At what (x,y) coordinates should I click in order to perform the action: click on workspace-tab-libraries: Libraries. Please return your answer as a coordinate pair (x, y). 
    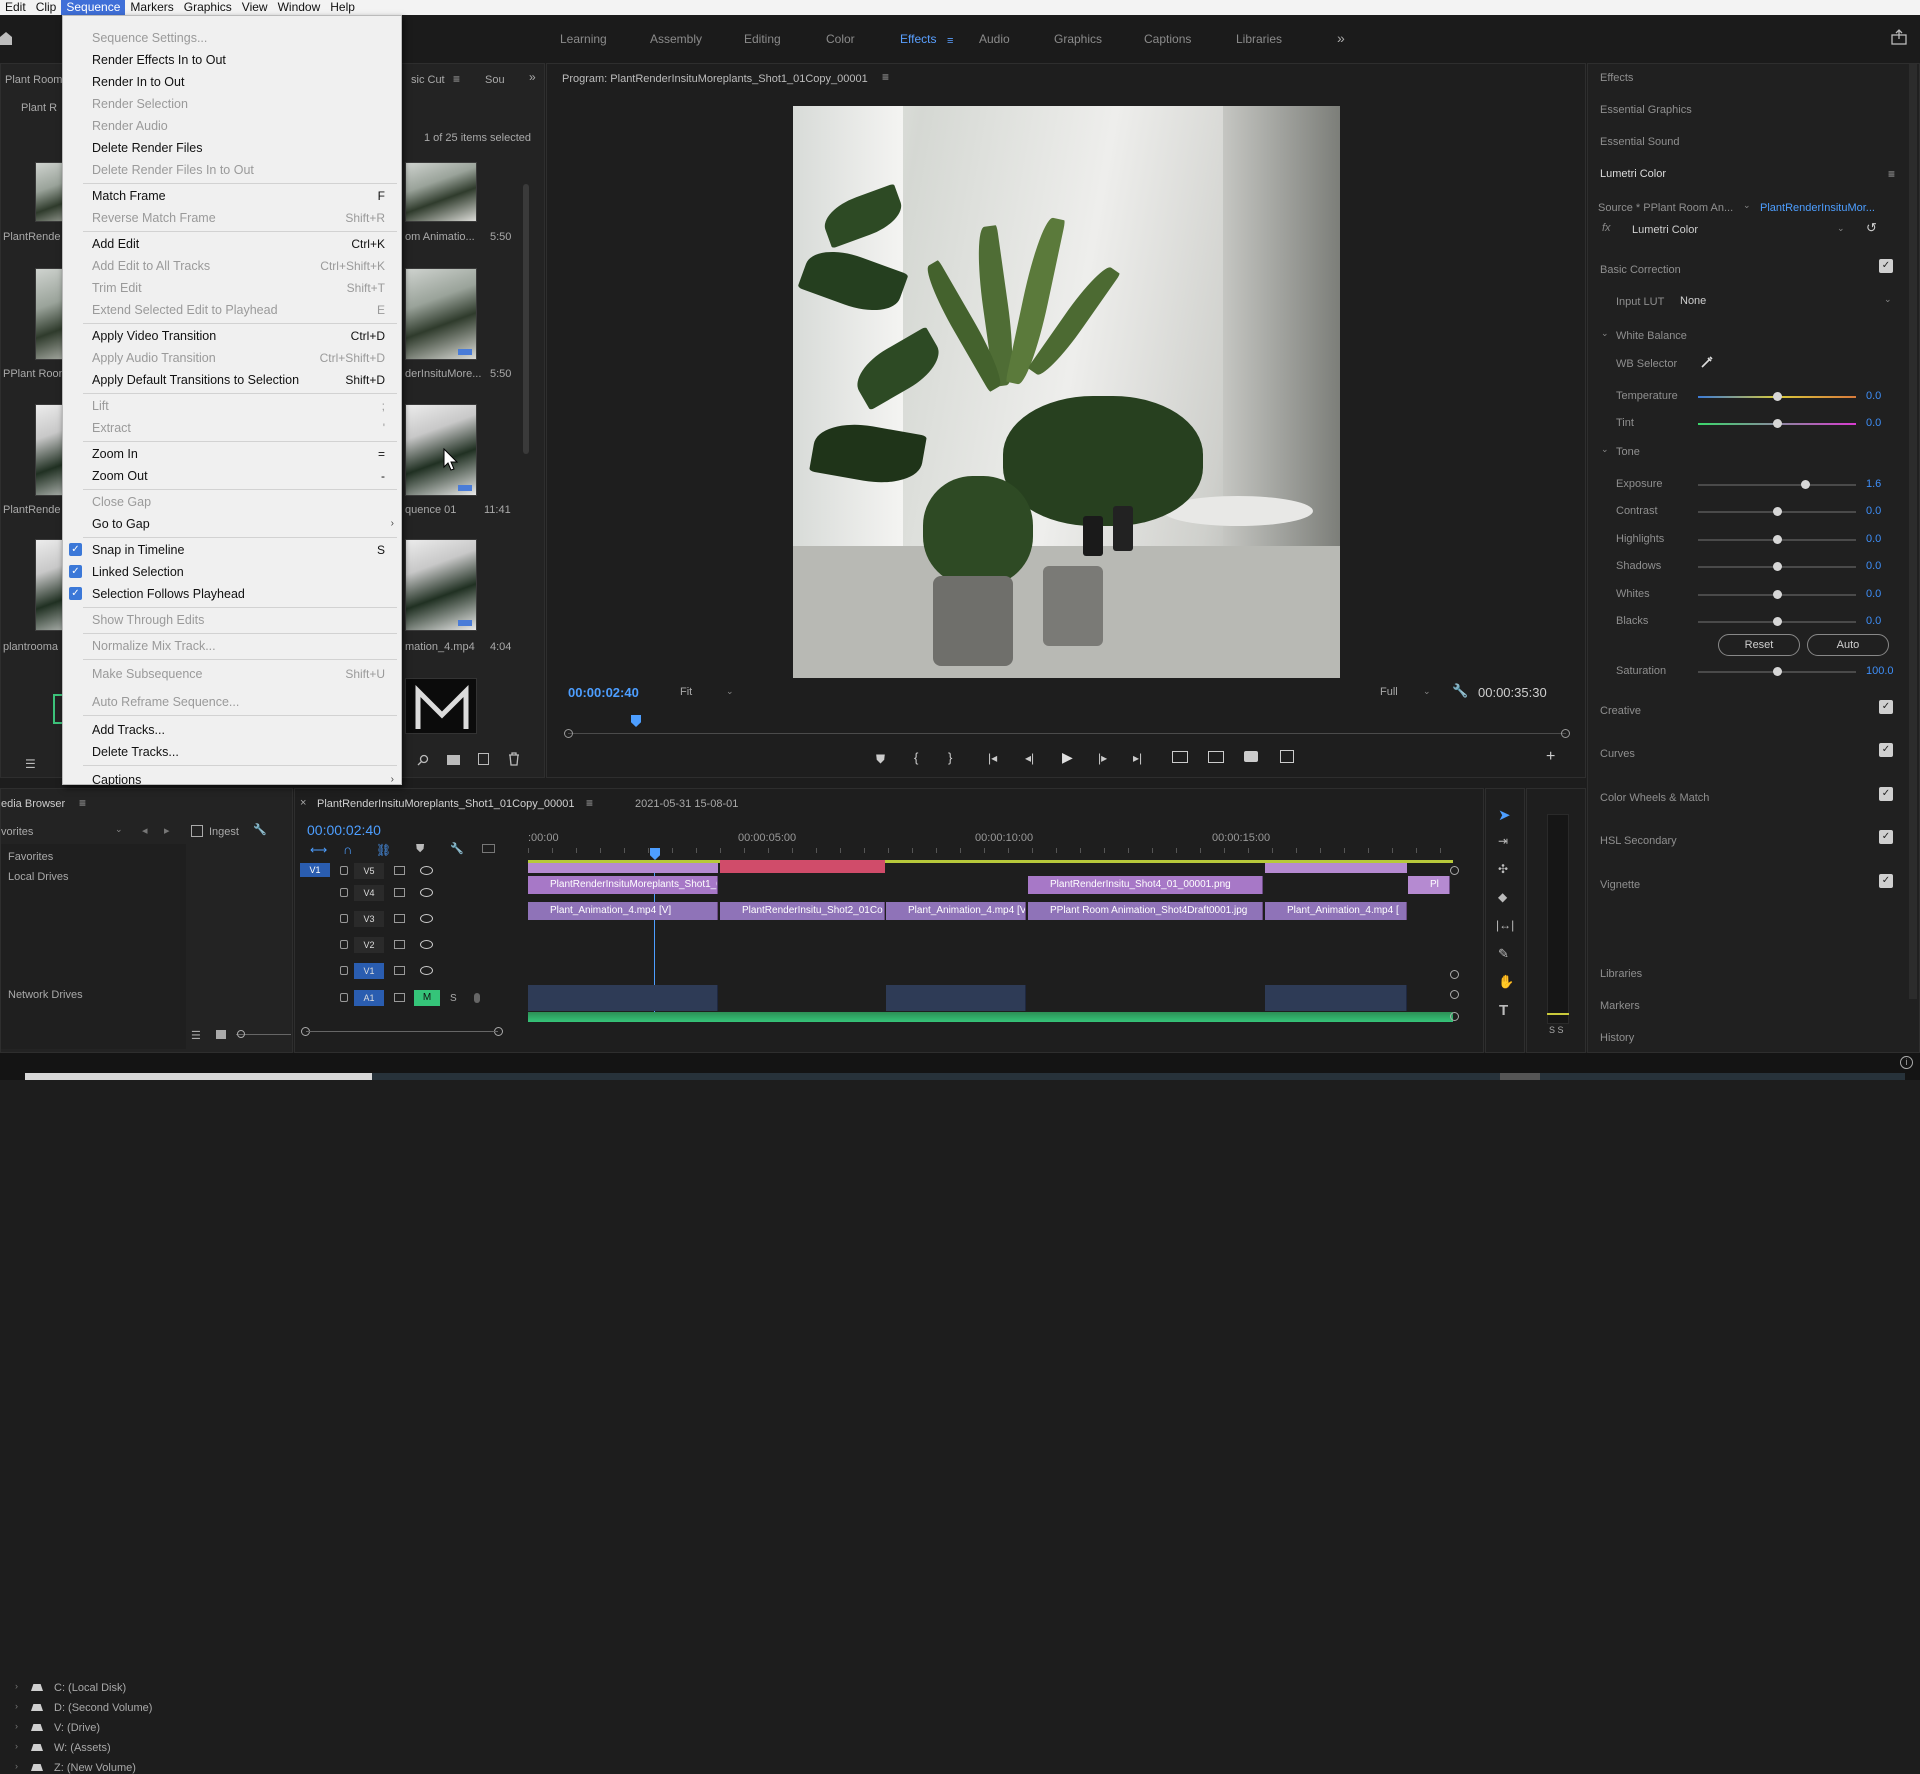
    Looking at the image, I should click on (1259, 39).